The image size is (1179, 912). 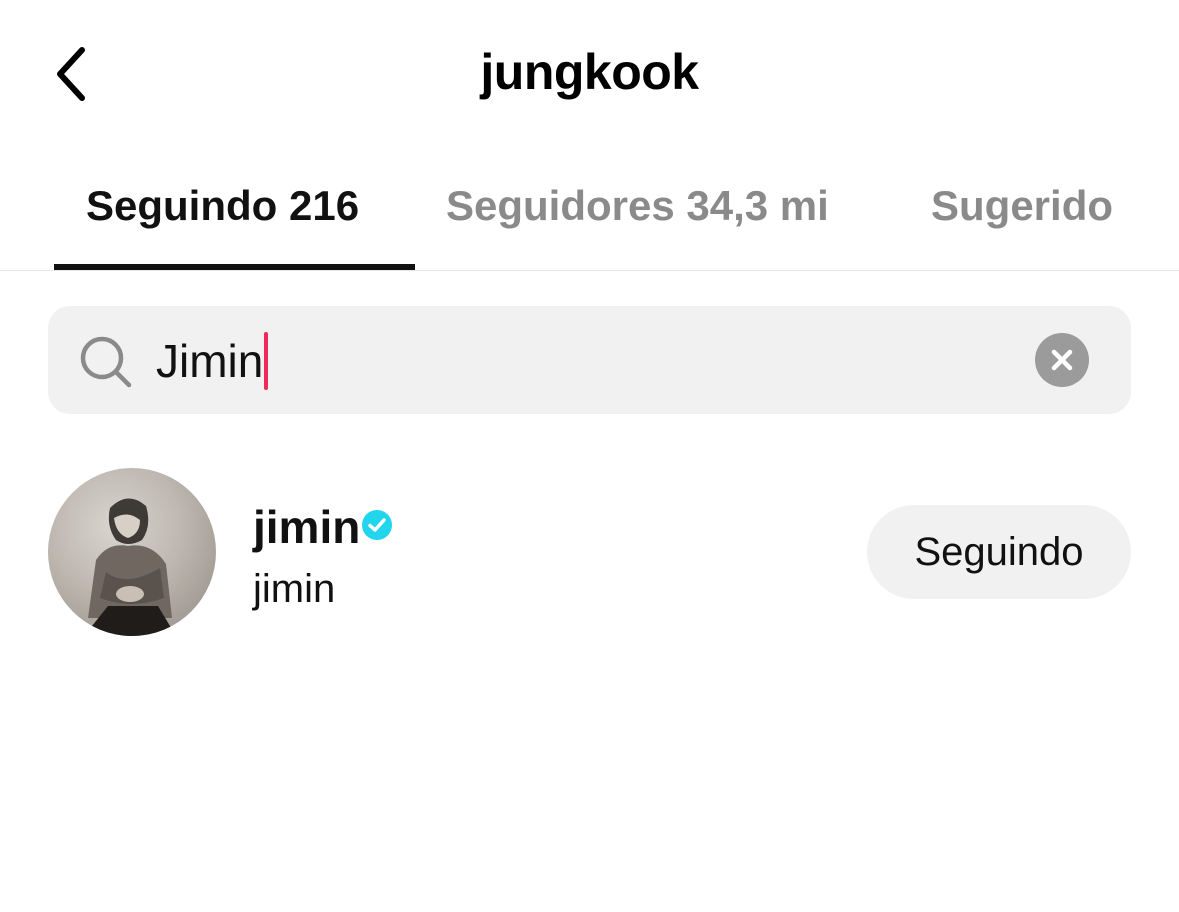 What do you see at coordinates (999, 552) in the screenshot?
I see `following-button: Seguindo` at bounding box center [999, 552].